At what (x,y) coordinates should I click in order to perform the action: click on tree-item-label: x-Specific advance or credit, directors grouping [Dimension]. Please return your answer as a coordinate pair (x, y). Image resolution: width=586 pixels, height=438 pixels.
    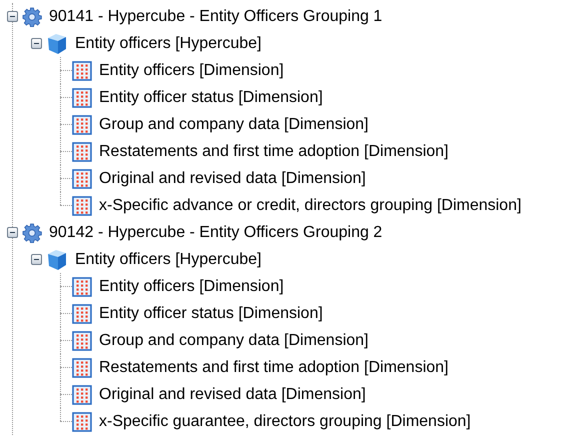
    Looking at the image, I should click on (310, 205).